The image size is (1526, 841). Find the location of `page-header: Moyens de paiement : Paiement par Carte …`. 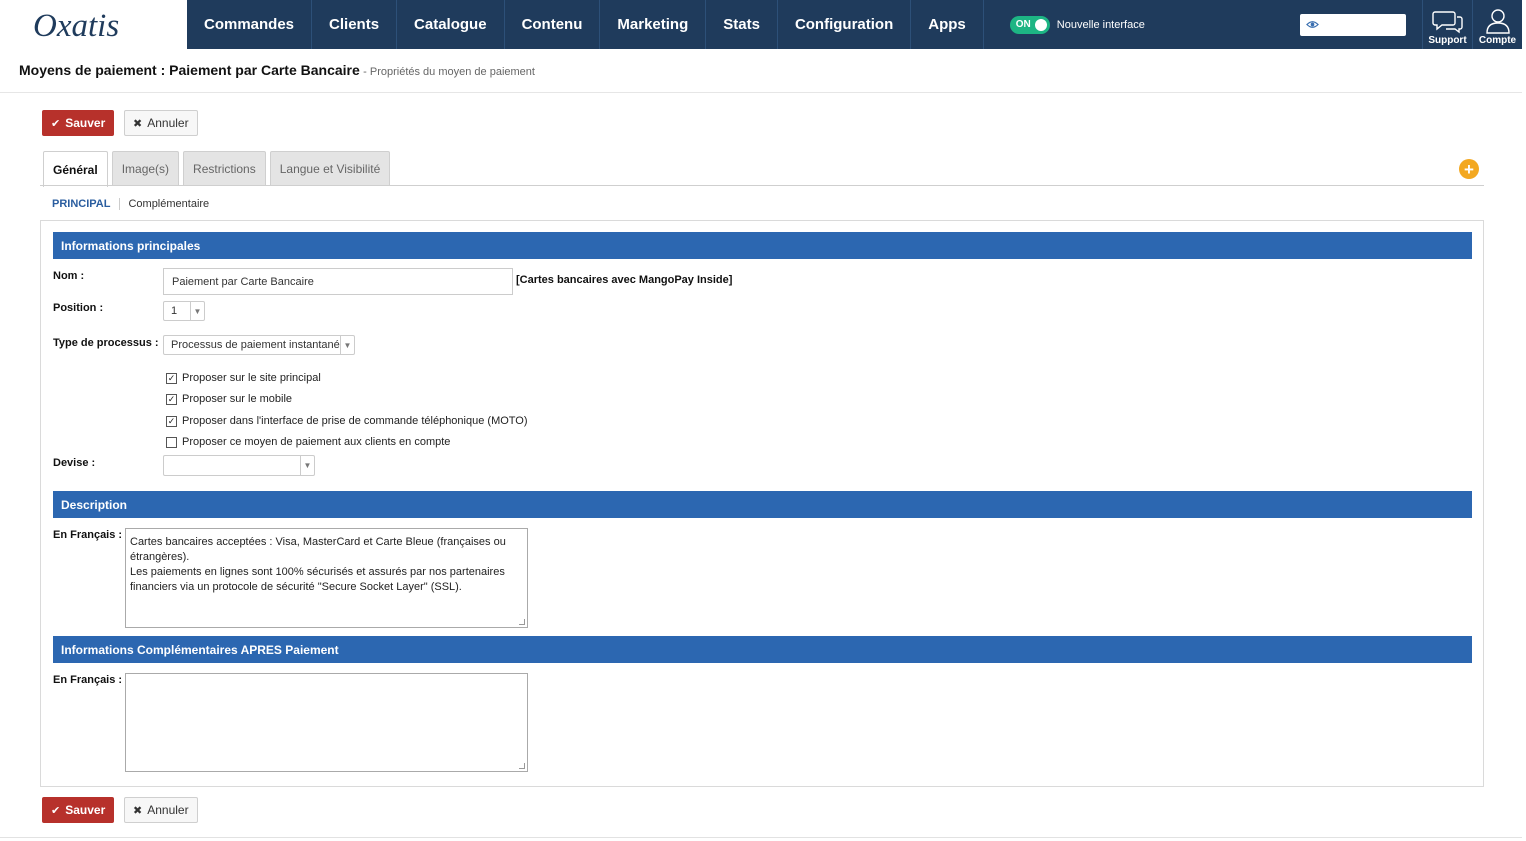

page-header: Moyens de paiement : Paiement par Carte … is located at coordinates (277, 70).